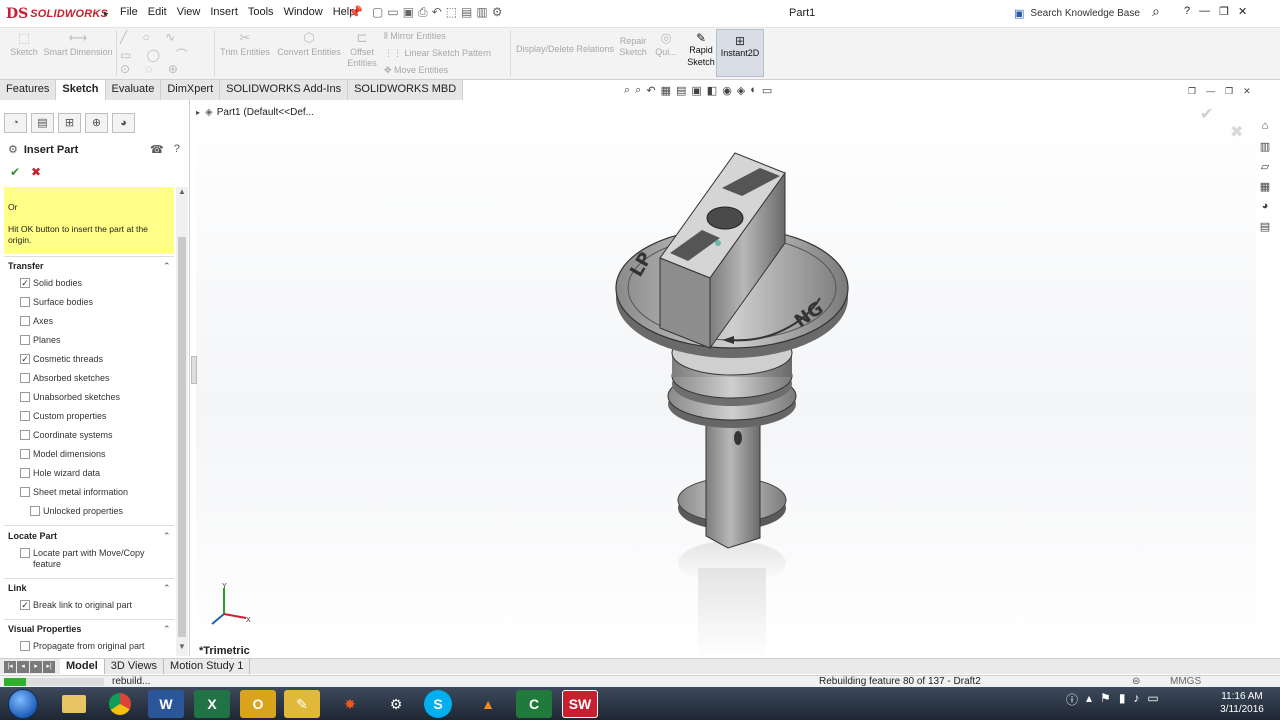  Describe the element at coordinates (1085, 13) in the screenshot. I see `search-input: Search Knowledge Base` at that location.